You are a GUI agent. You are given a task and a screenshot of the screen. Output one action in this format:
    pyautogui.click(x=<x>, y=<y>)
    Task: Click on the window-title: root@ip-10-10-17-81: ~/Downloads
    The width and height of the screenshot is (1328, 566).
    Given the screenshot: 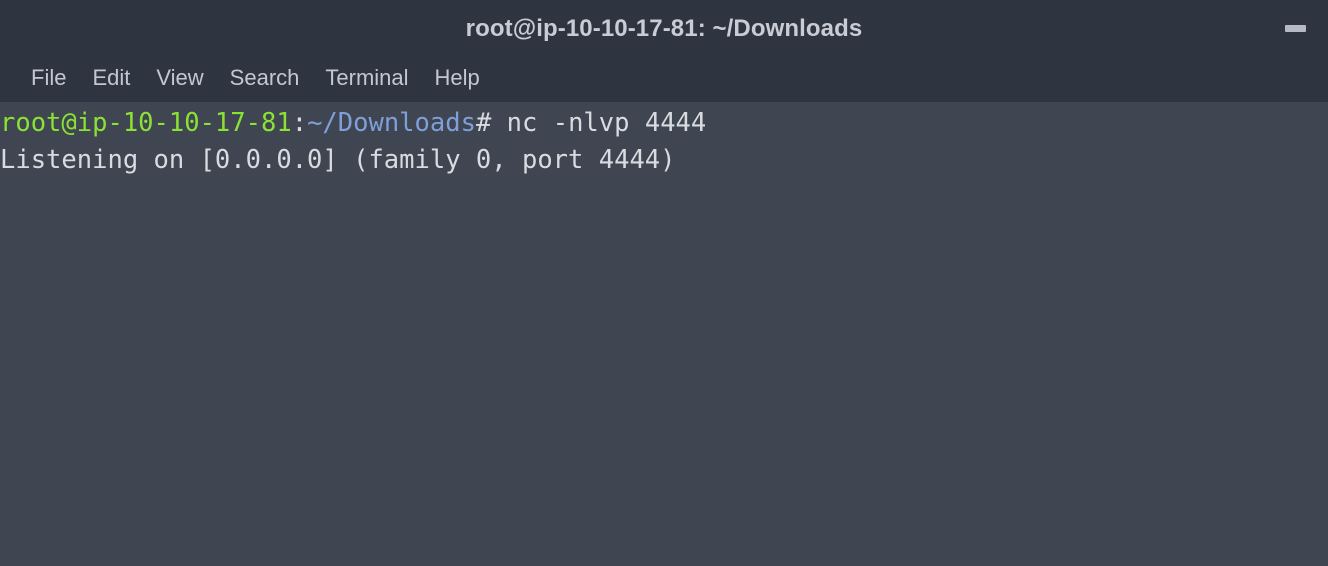 What is the action you would take?
    pyautogui.click(x=664, y=28)
    